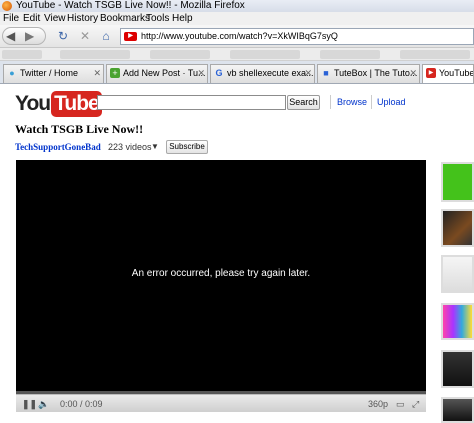  Describe the element at coordinates (81, 404) in the screenshot. I see `time-display: 0:00 / 0:09` at that location.